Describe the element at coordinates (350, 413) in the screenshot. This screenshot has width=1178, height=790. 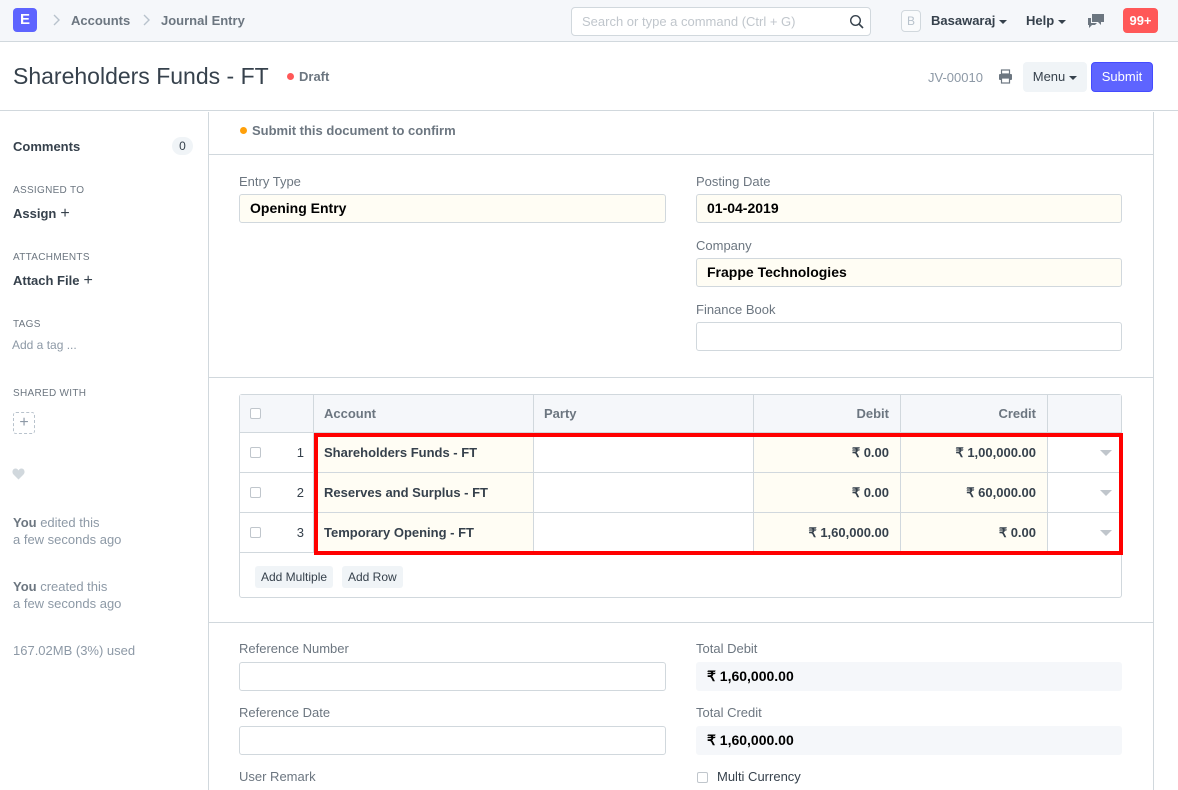
I see `column-header: Account` at that location.